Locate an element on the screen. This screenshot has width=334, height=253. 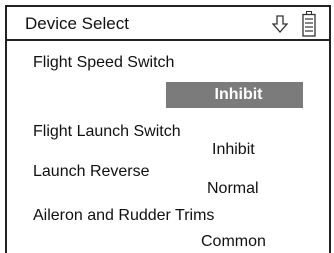
header-bar: Device Select is located at coordinates (168, 24).